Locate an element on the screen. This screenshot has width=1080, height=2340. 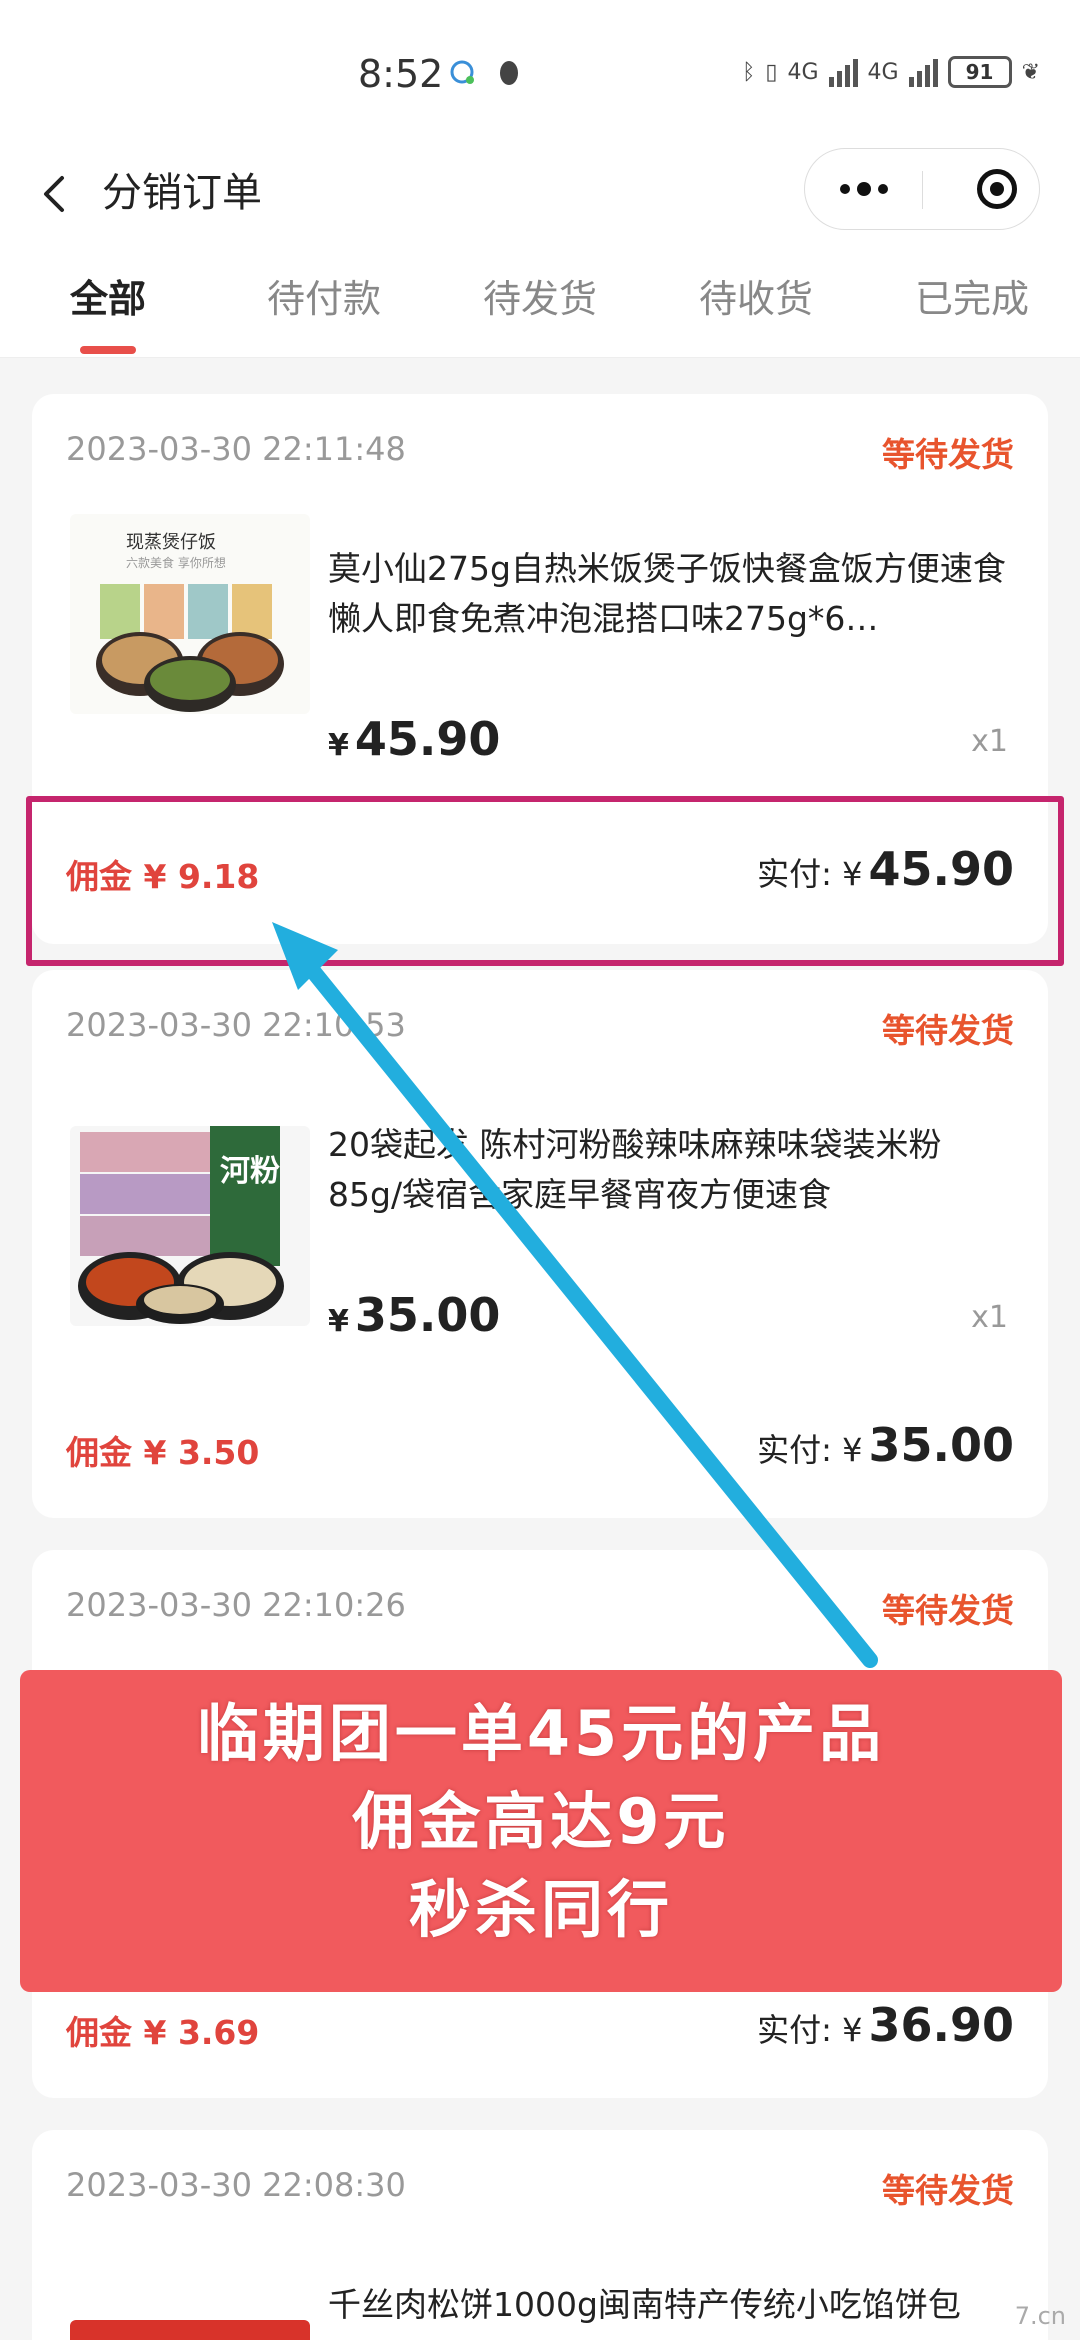
product-price: ¥35.00 is located at coordinates (414, 1315).